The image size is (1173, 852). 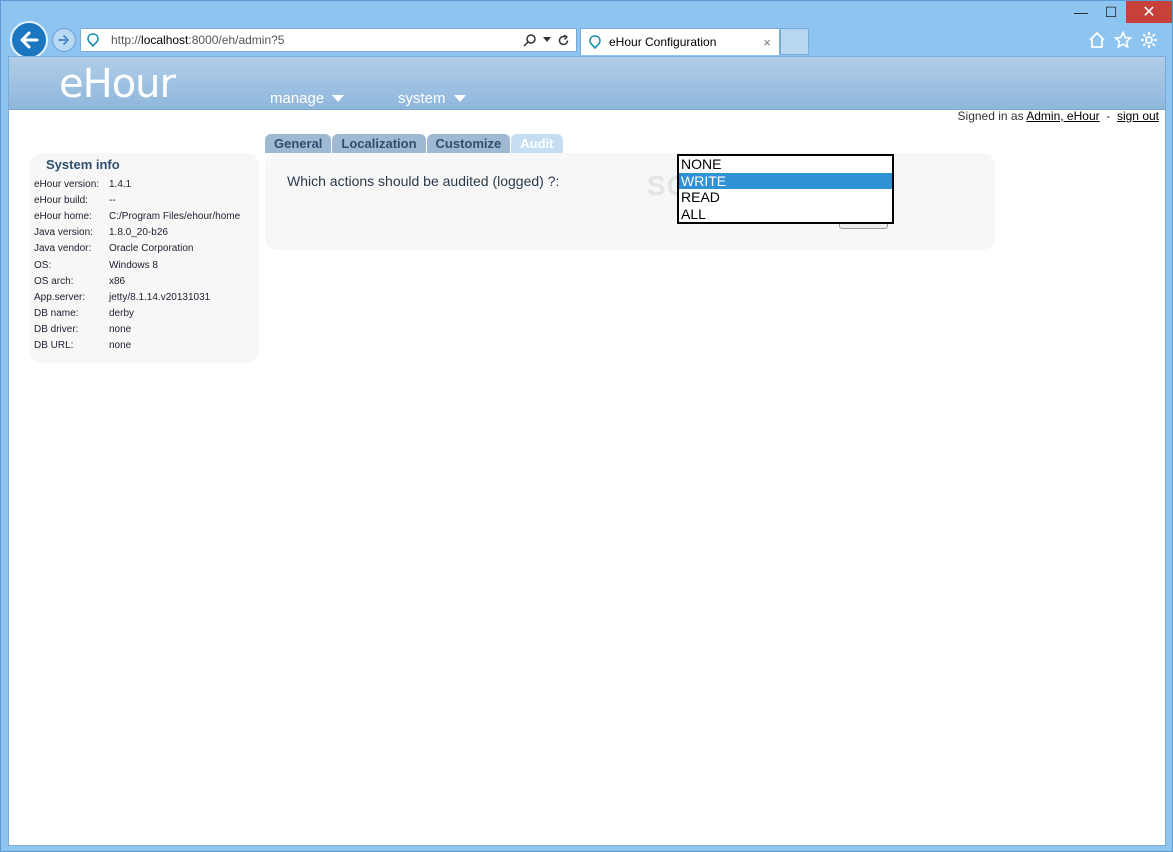 I want to click on info-value: 1.8.0_20-b26, so click(x=138, y=233).